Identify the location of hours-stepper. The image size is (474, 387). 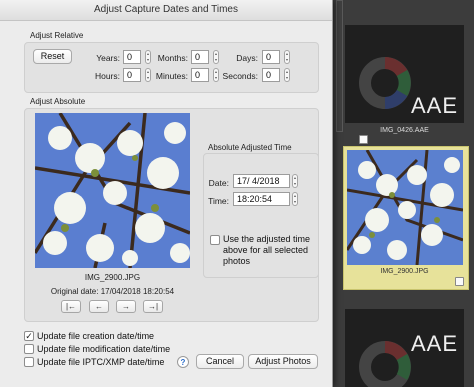
(148, 75).